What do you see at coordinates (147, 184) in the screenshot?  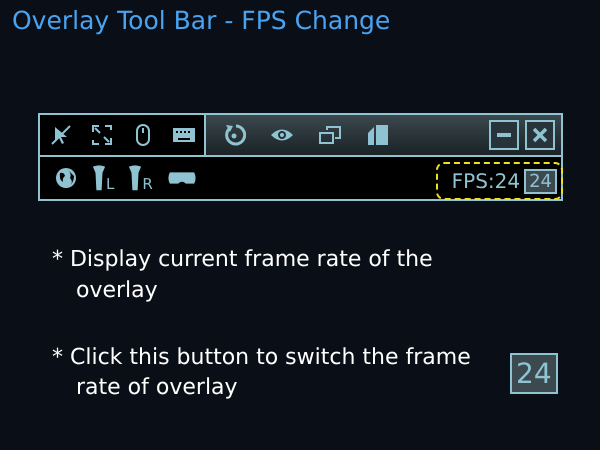 I see `controller-label: R` at bounding box center [147, 184].